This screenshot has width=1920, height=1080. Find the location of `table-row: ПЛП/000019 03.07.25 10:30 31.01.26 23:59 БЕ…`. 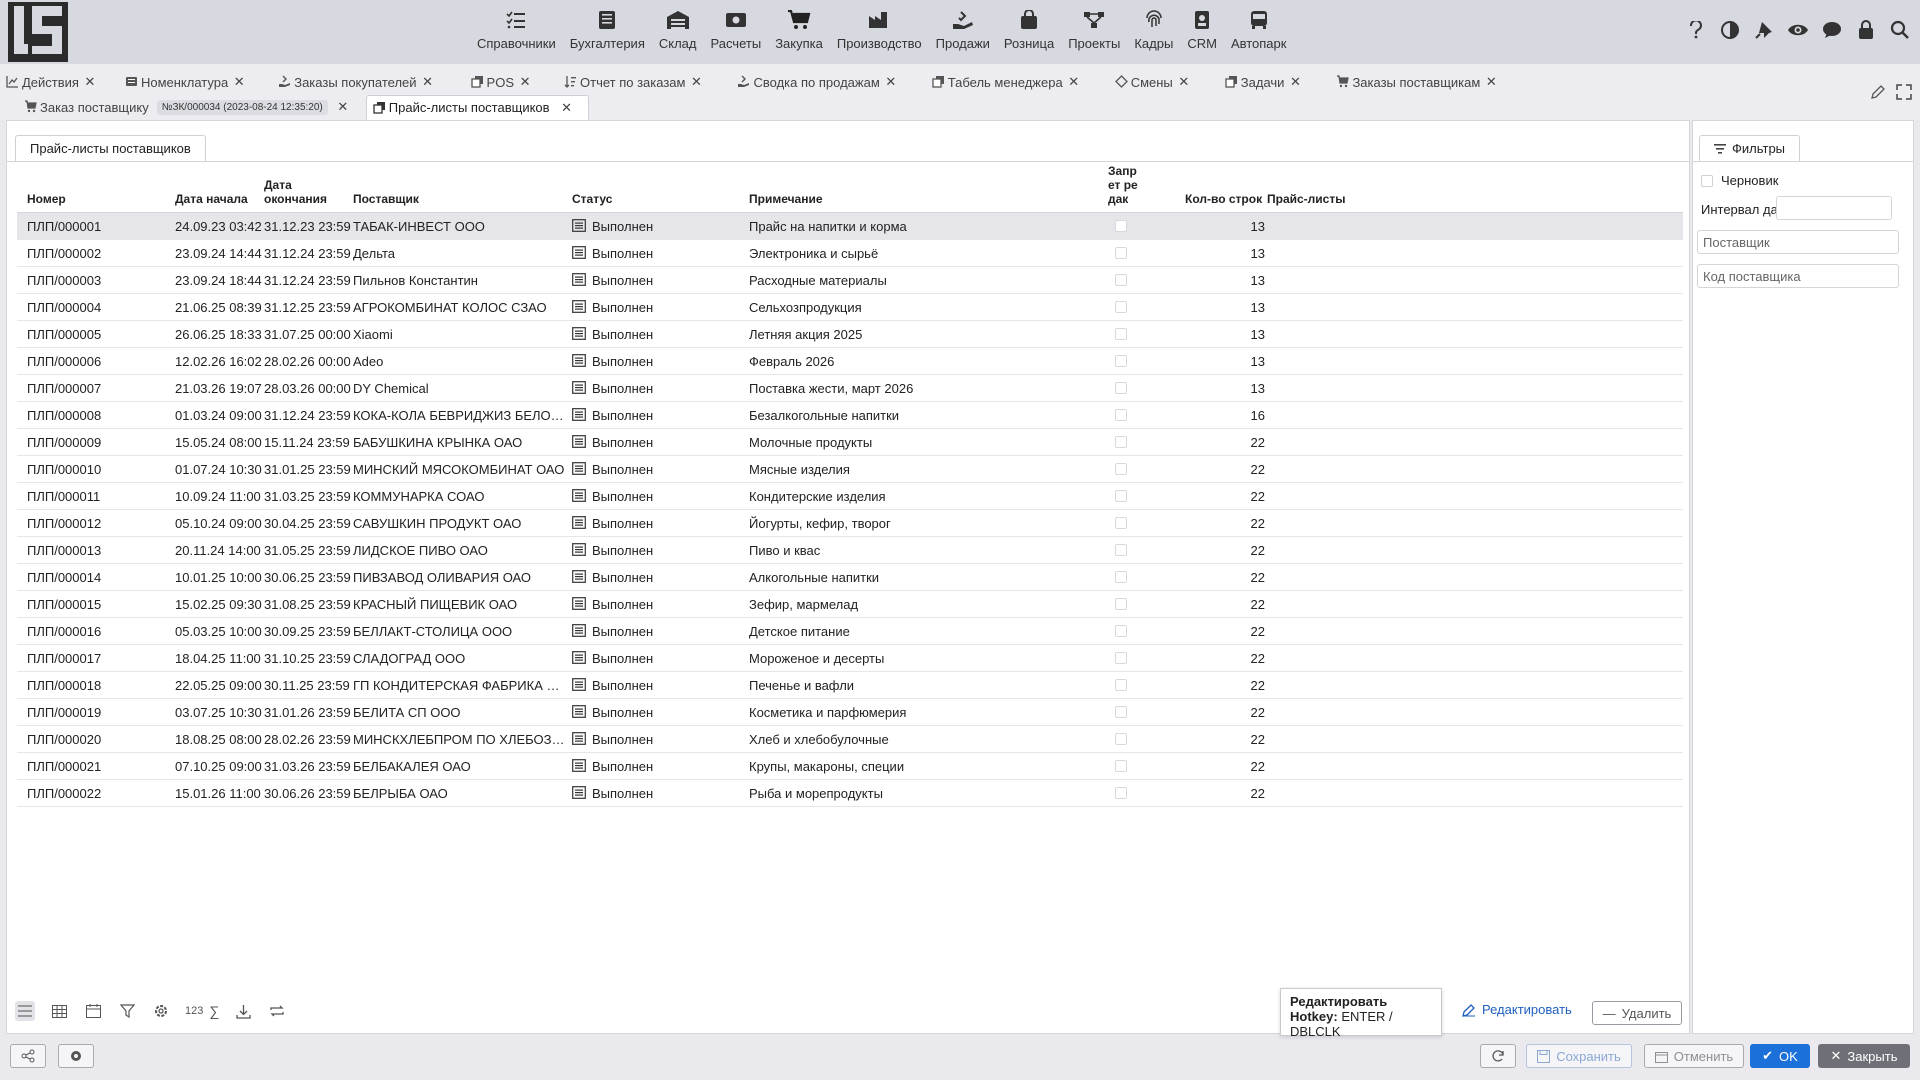

table-row: ПЛП/000019 03.07.25 10:30 31.01.26 23:59 БЕ… is located at coordinates (850, 712).